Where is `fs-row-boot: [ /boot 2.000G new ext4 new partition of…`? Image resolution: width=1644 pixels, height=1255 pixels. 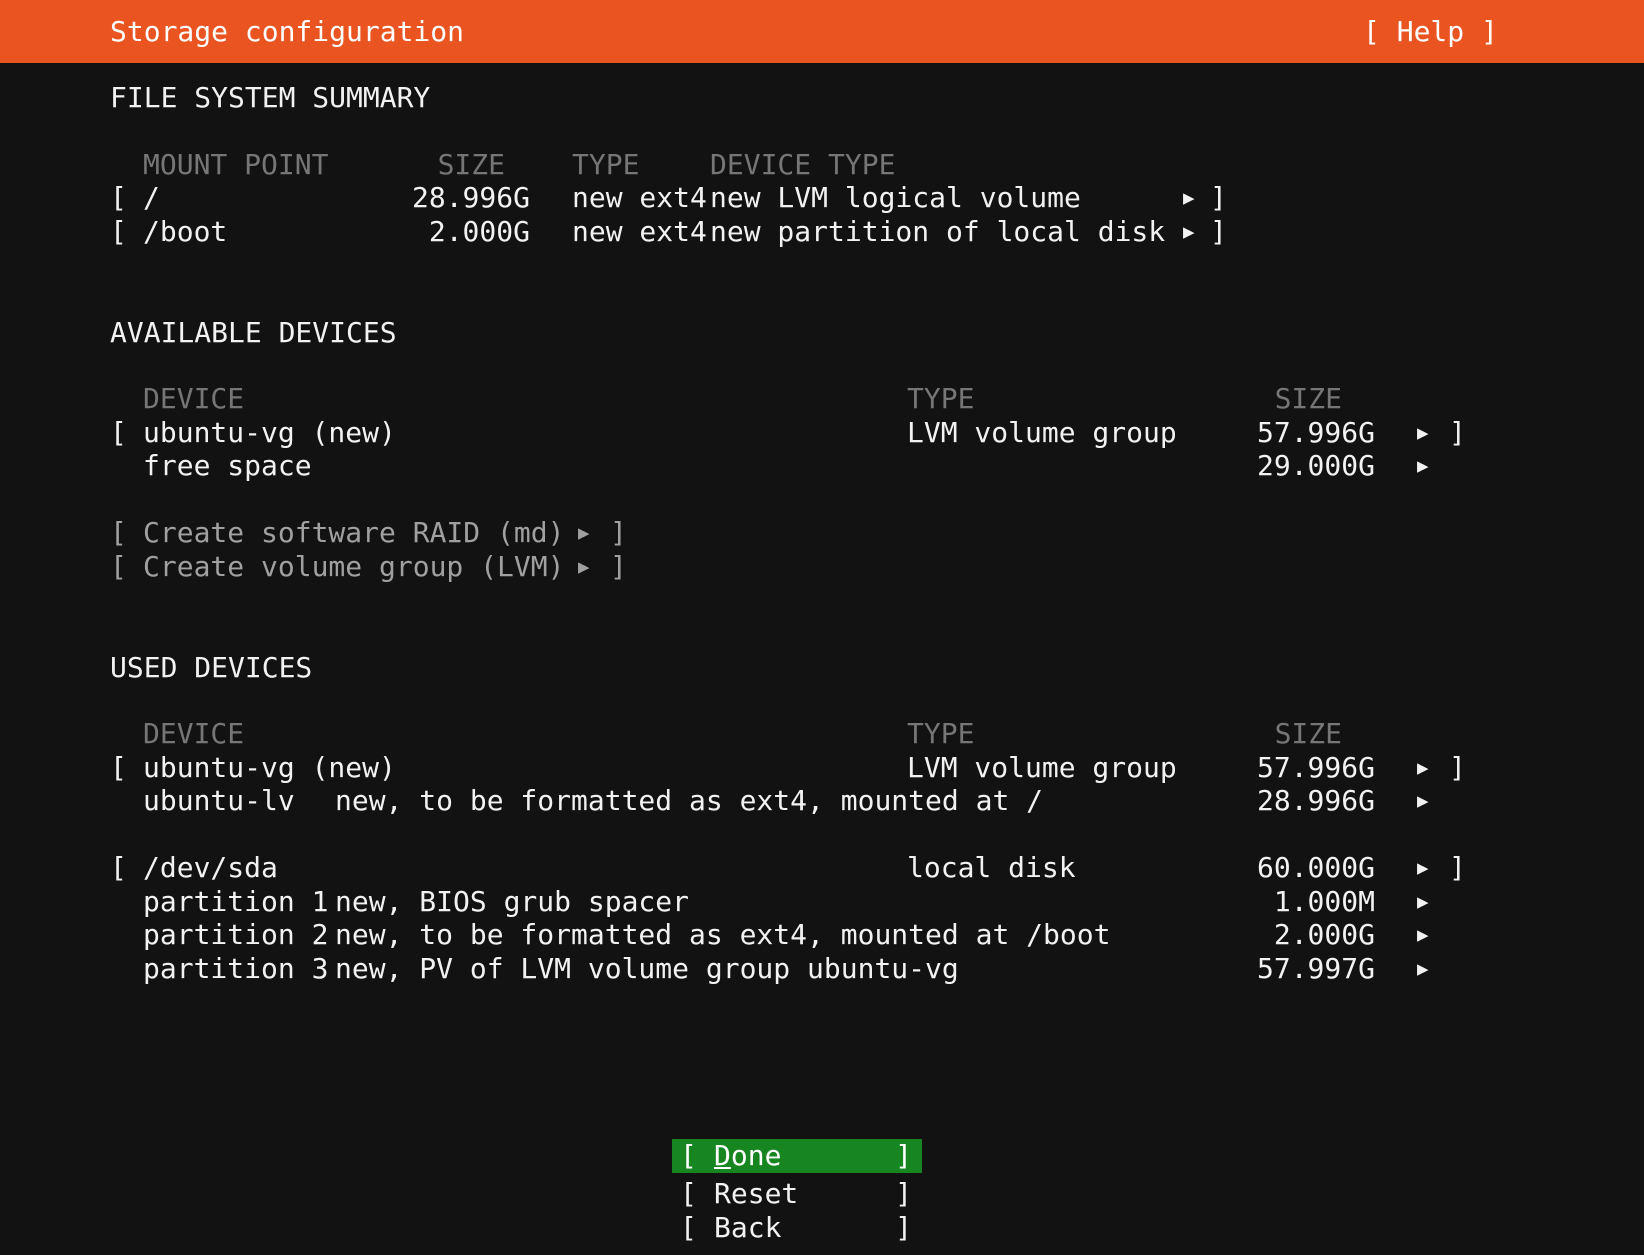 fs-row-boot: [ /boot 2.000G new ext4 new partition of… is located at coordinates (822, 232).